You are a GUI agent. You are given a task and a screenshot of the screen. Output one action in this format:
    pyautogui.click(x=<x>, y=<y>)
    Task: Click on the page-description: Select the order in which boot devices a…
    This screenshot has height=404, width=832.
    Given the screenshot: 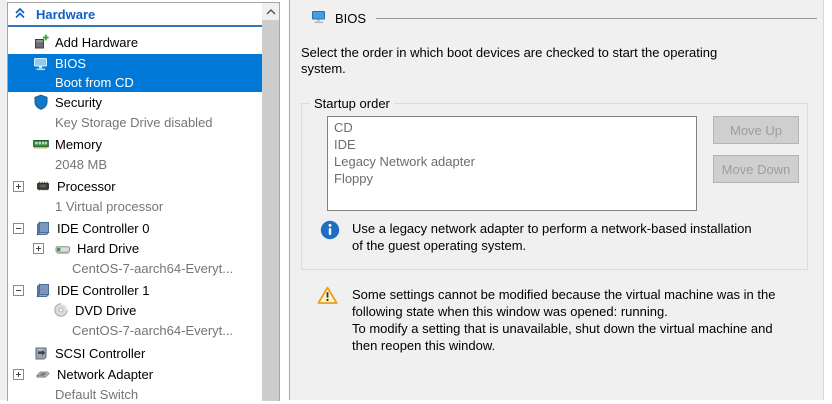 What is the action you would take?
    pyautogui.click(x=509, y=60)
    